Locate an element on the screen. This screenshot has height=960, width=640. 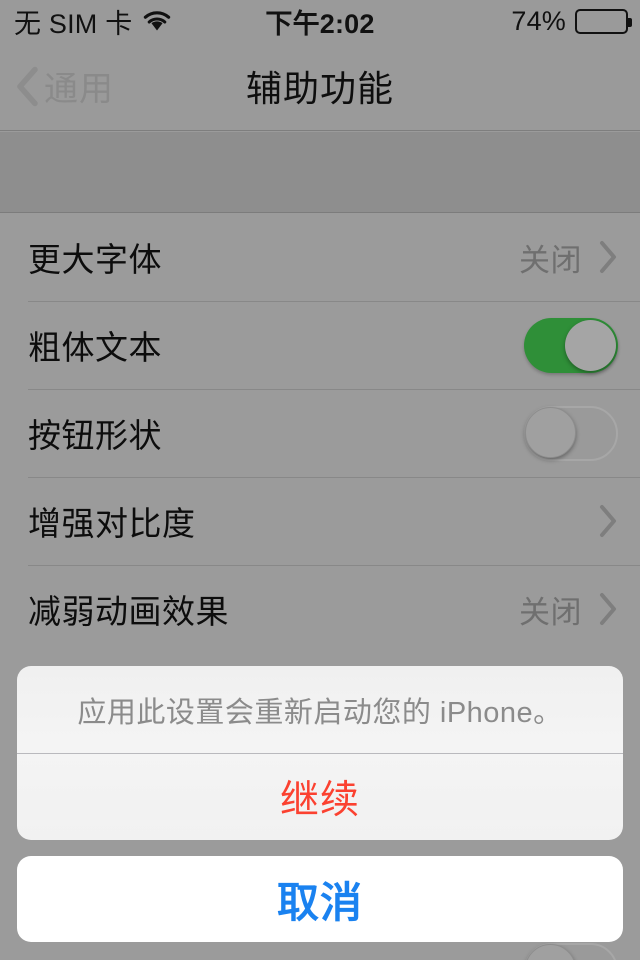
cancel-button: 取消 is located at coordinates (320, 899).